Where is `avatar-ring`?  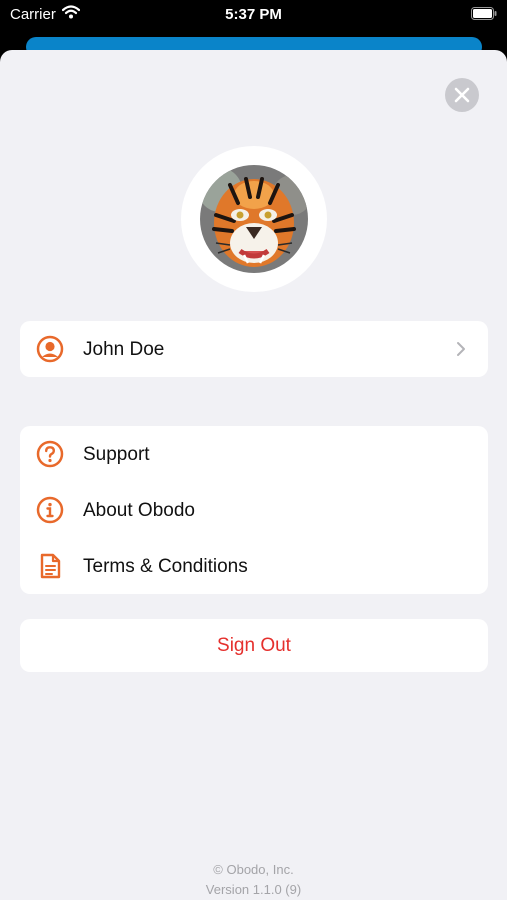
avatar-ring is located at coordinates (254, 219).